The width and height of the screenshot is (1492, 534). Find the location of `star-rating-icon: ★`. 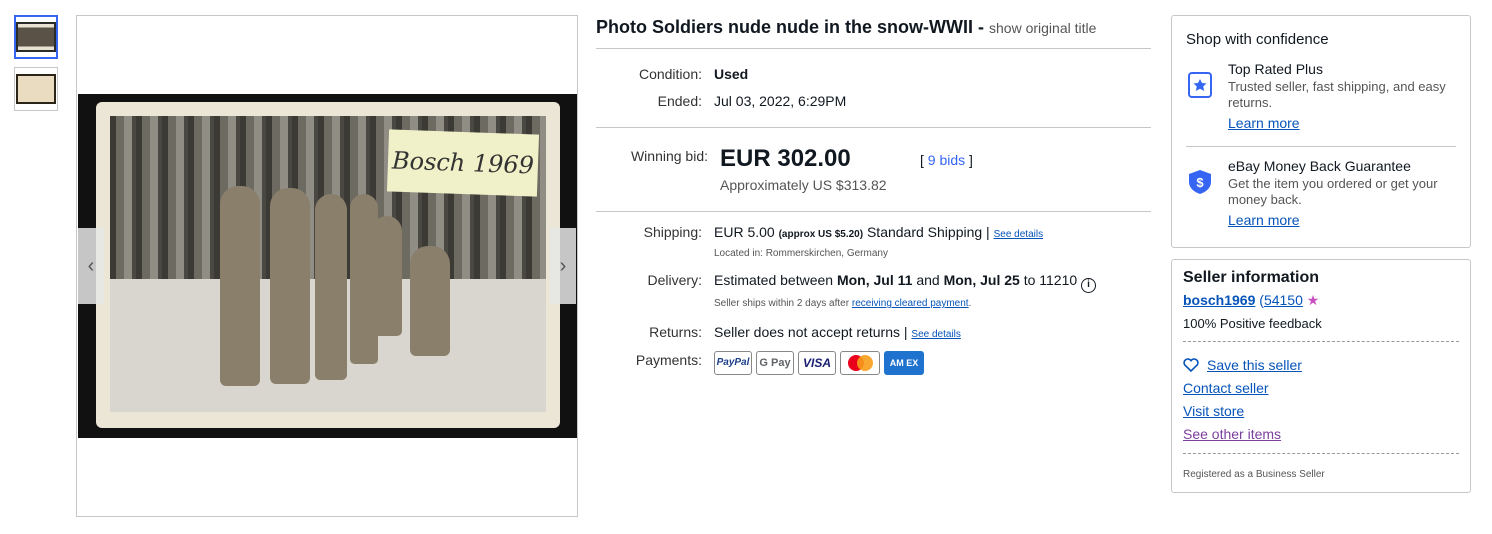

star-rating-icon: ★ is located at coordinates (1313, 300).